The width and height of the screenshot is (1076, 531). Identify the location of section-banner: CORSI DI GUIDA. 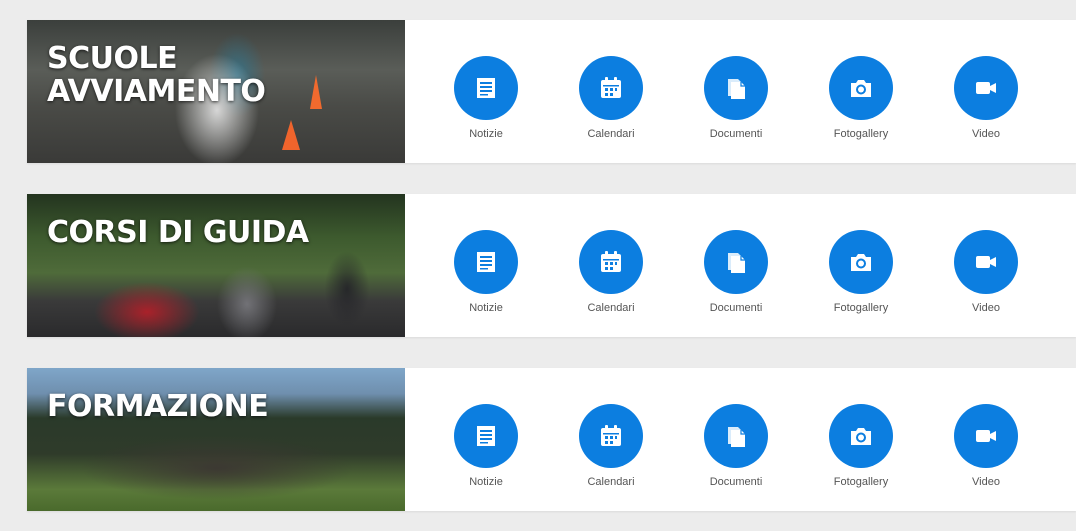
(216, 265).